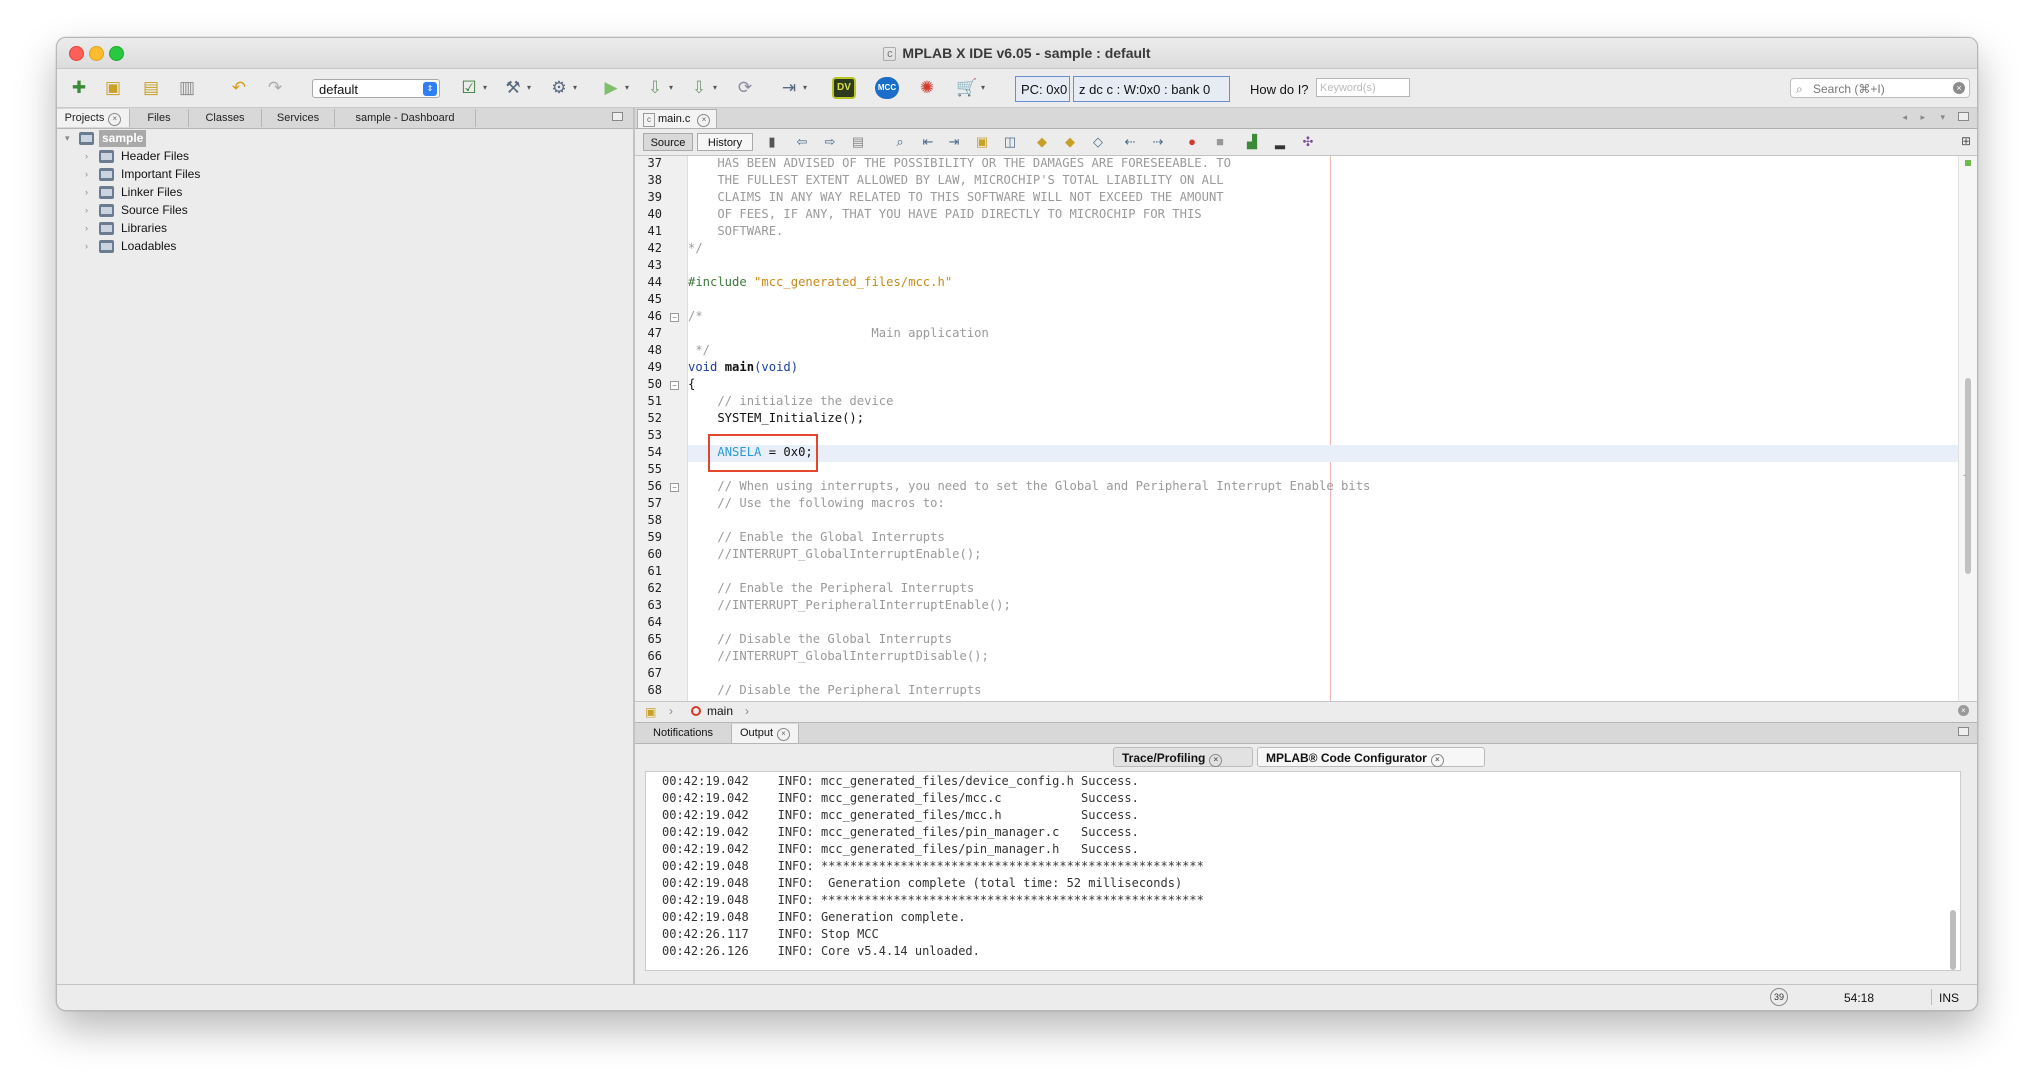 The height and width of the screenshot is (1082, 2032). What do you see at coordinates (1252, 142) in the screenshot?
I see `comment-icon: ▟` at bounding box center [1252, 142].